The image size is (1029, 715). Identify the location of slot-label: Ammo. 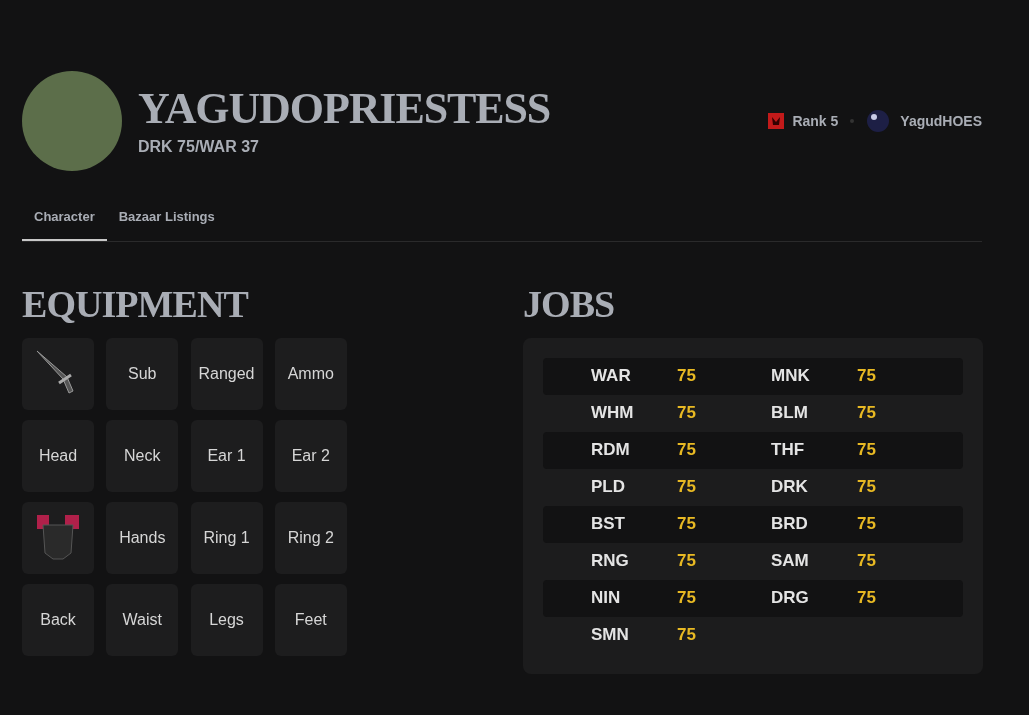
(310, 373).